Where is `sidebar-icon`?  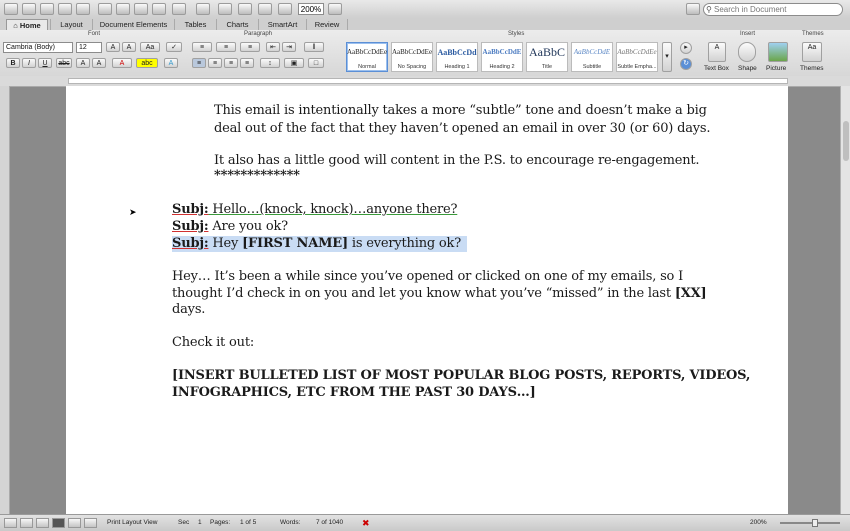 sidebar-icon is located at coordinates (245, 9).